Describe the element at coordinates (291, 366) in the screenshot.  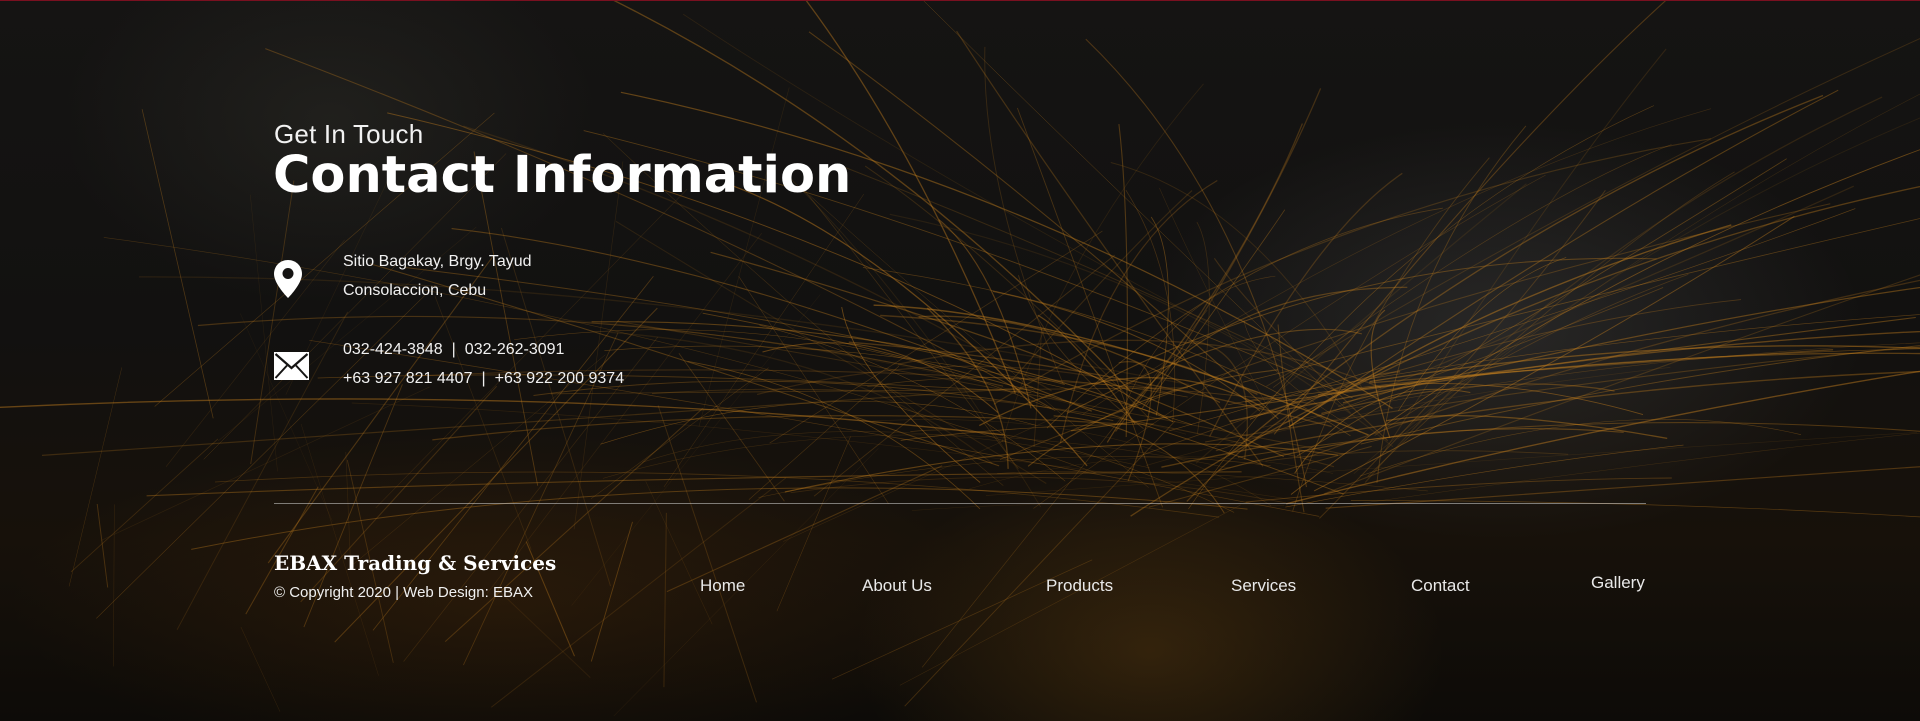
I see `envelope-icon` at that location.